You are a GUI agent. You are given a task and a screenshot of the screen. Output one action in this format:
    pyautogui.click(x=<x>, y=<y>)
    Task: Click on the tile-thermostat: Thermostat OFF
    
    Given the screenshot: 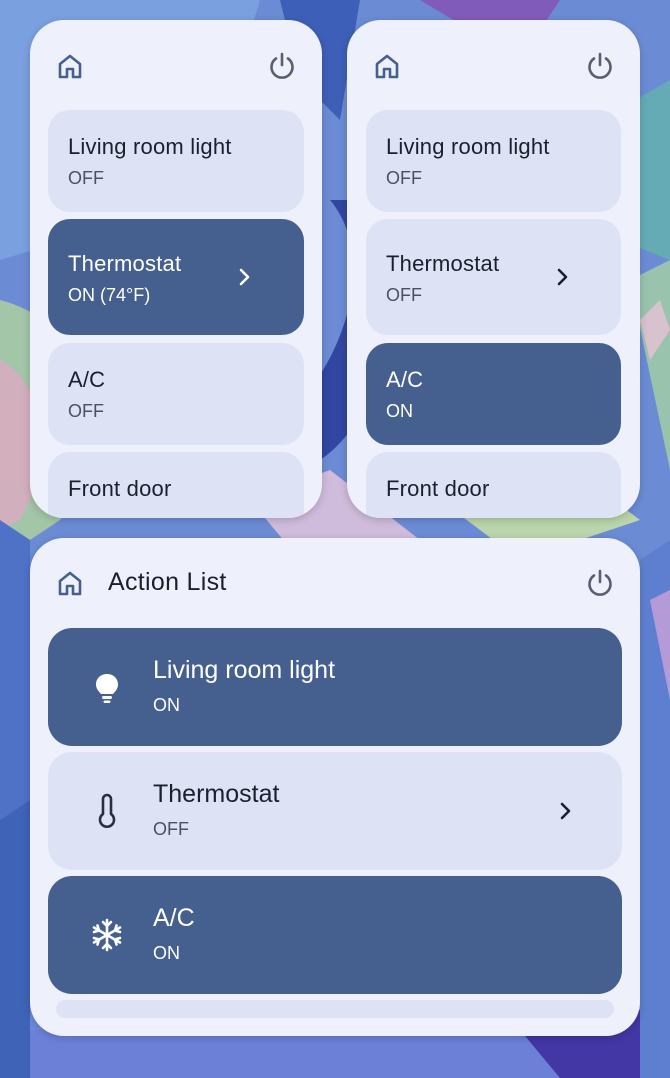 What is the action you would take?
    pyautogui.click(x=493, y=277)
    